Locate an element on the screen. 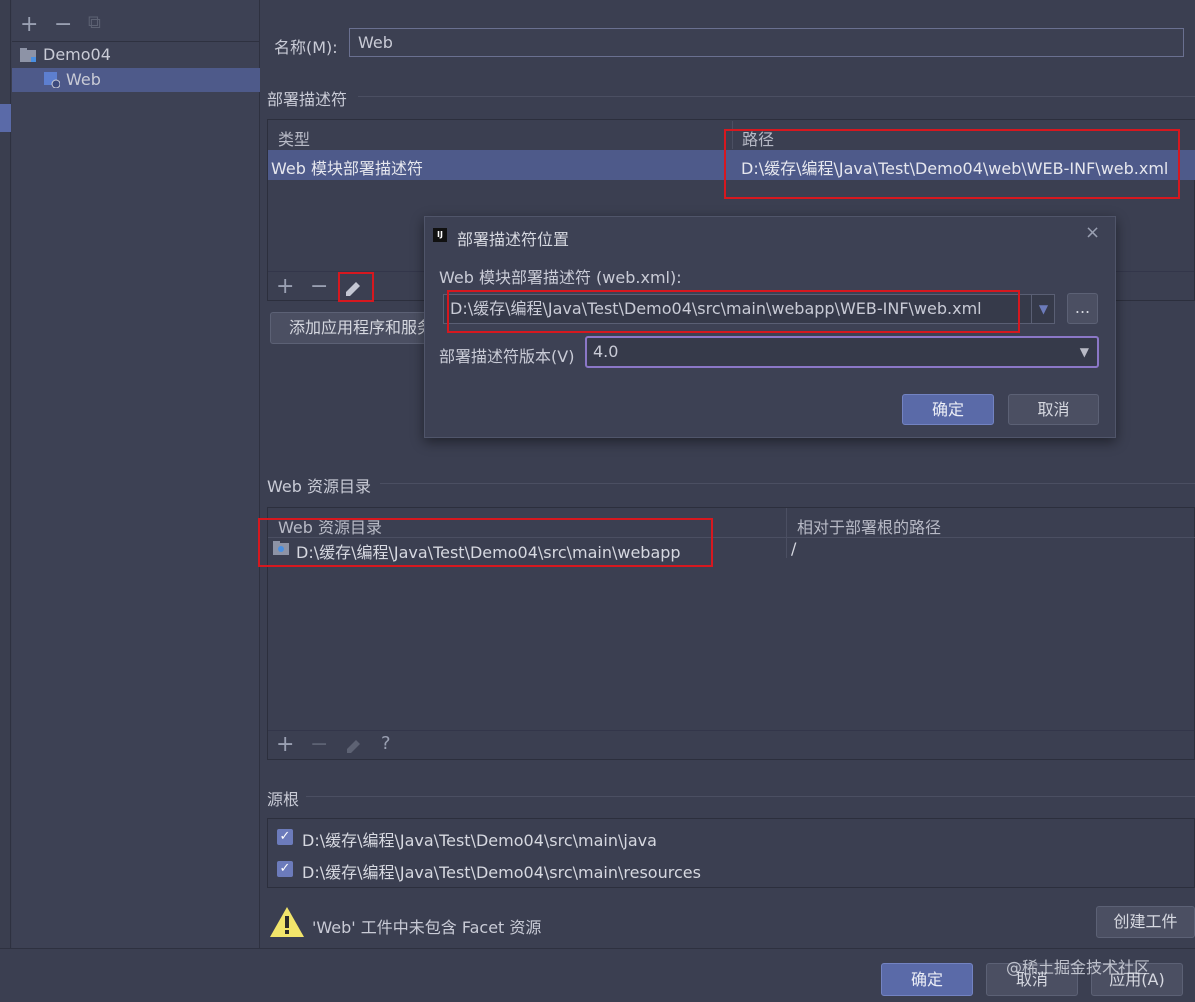 The image size is (1195, 1002). watermark: @稀土掘金技术社区 is located at coordinates (1078, 967).